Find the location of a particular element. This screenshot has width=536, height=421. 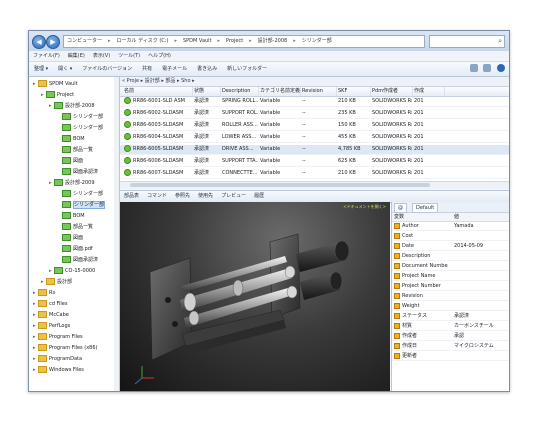

help-icon is located at coordinates (501, 68).